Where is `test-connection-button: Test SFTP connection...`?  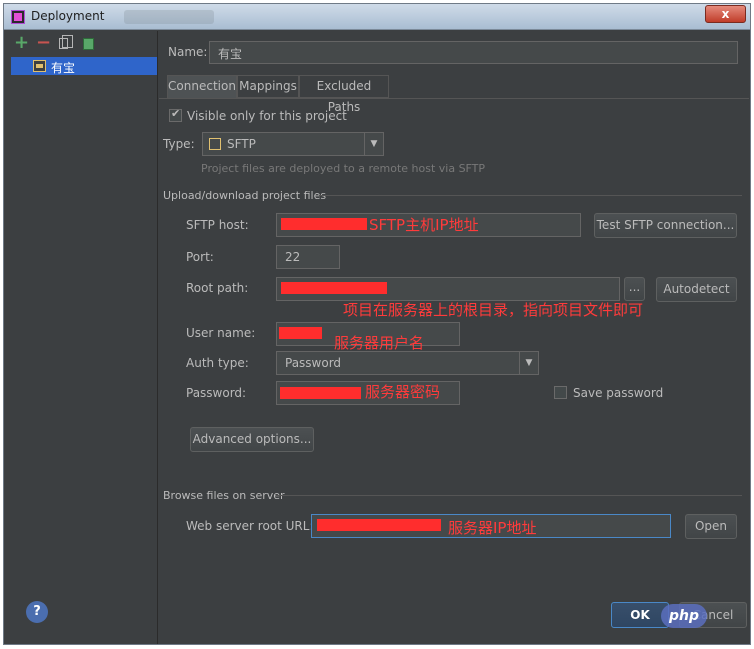 test-connection-button: Test SFTP connection... is located at coordinates (665, 225).